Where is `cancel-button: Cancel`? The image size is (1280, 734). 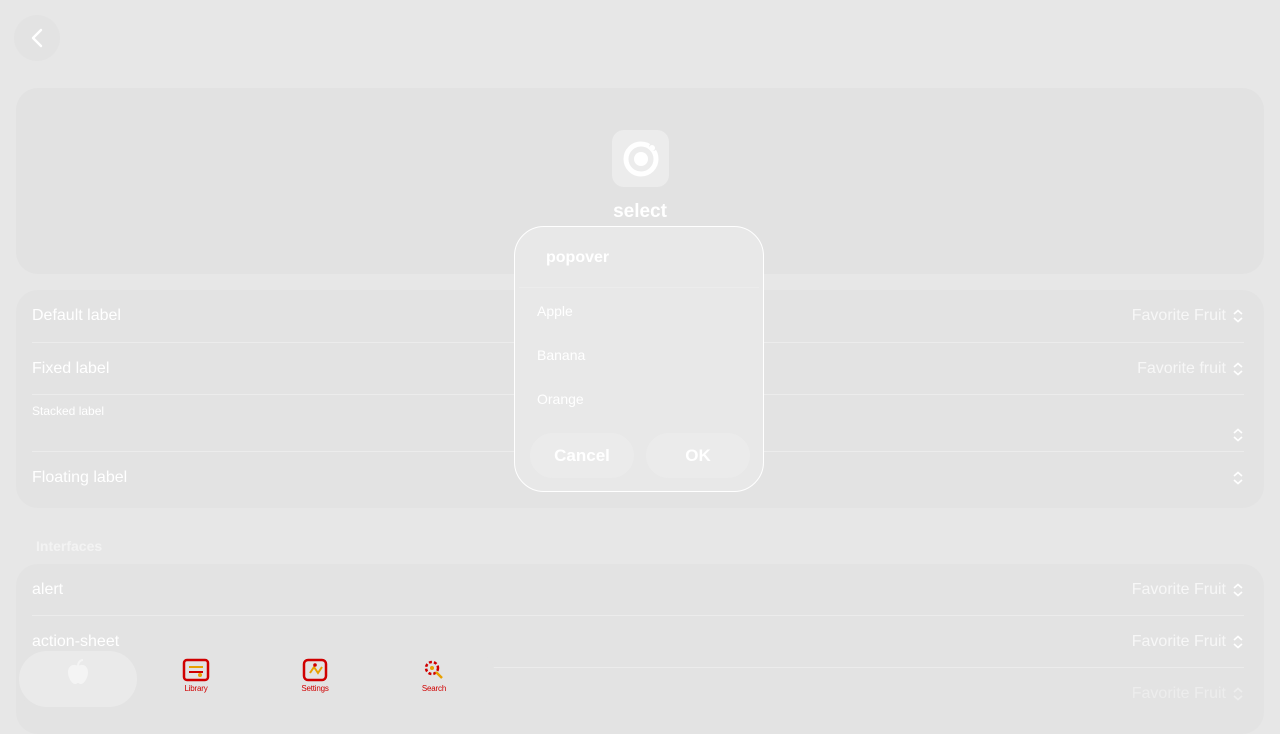
cancel-button: Cancel is located at coordinates (582, 455).